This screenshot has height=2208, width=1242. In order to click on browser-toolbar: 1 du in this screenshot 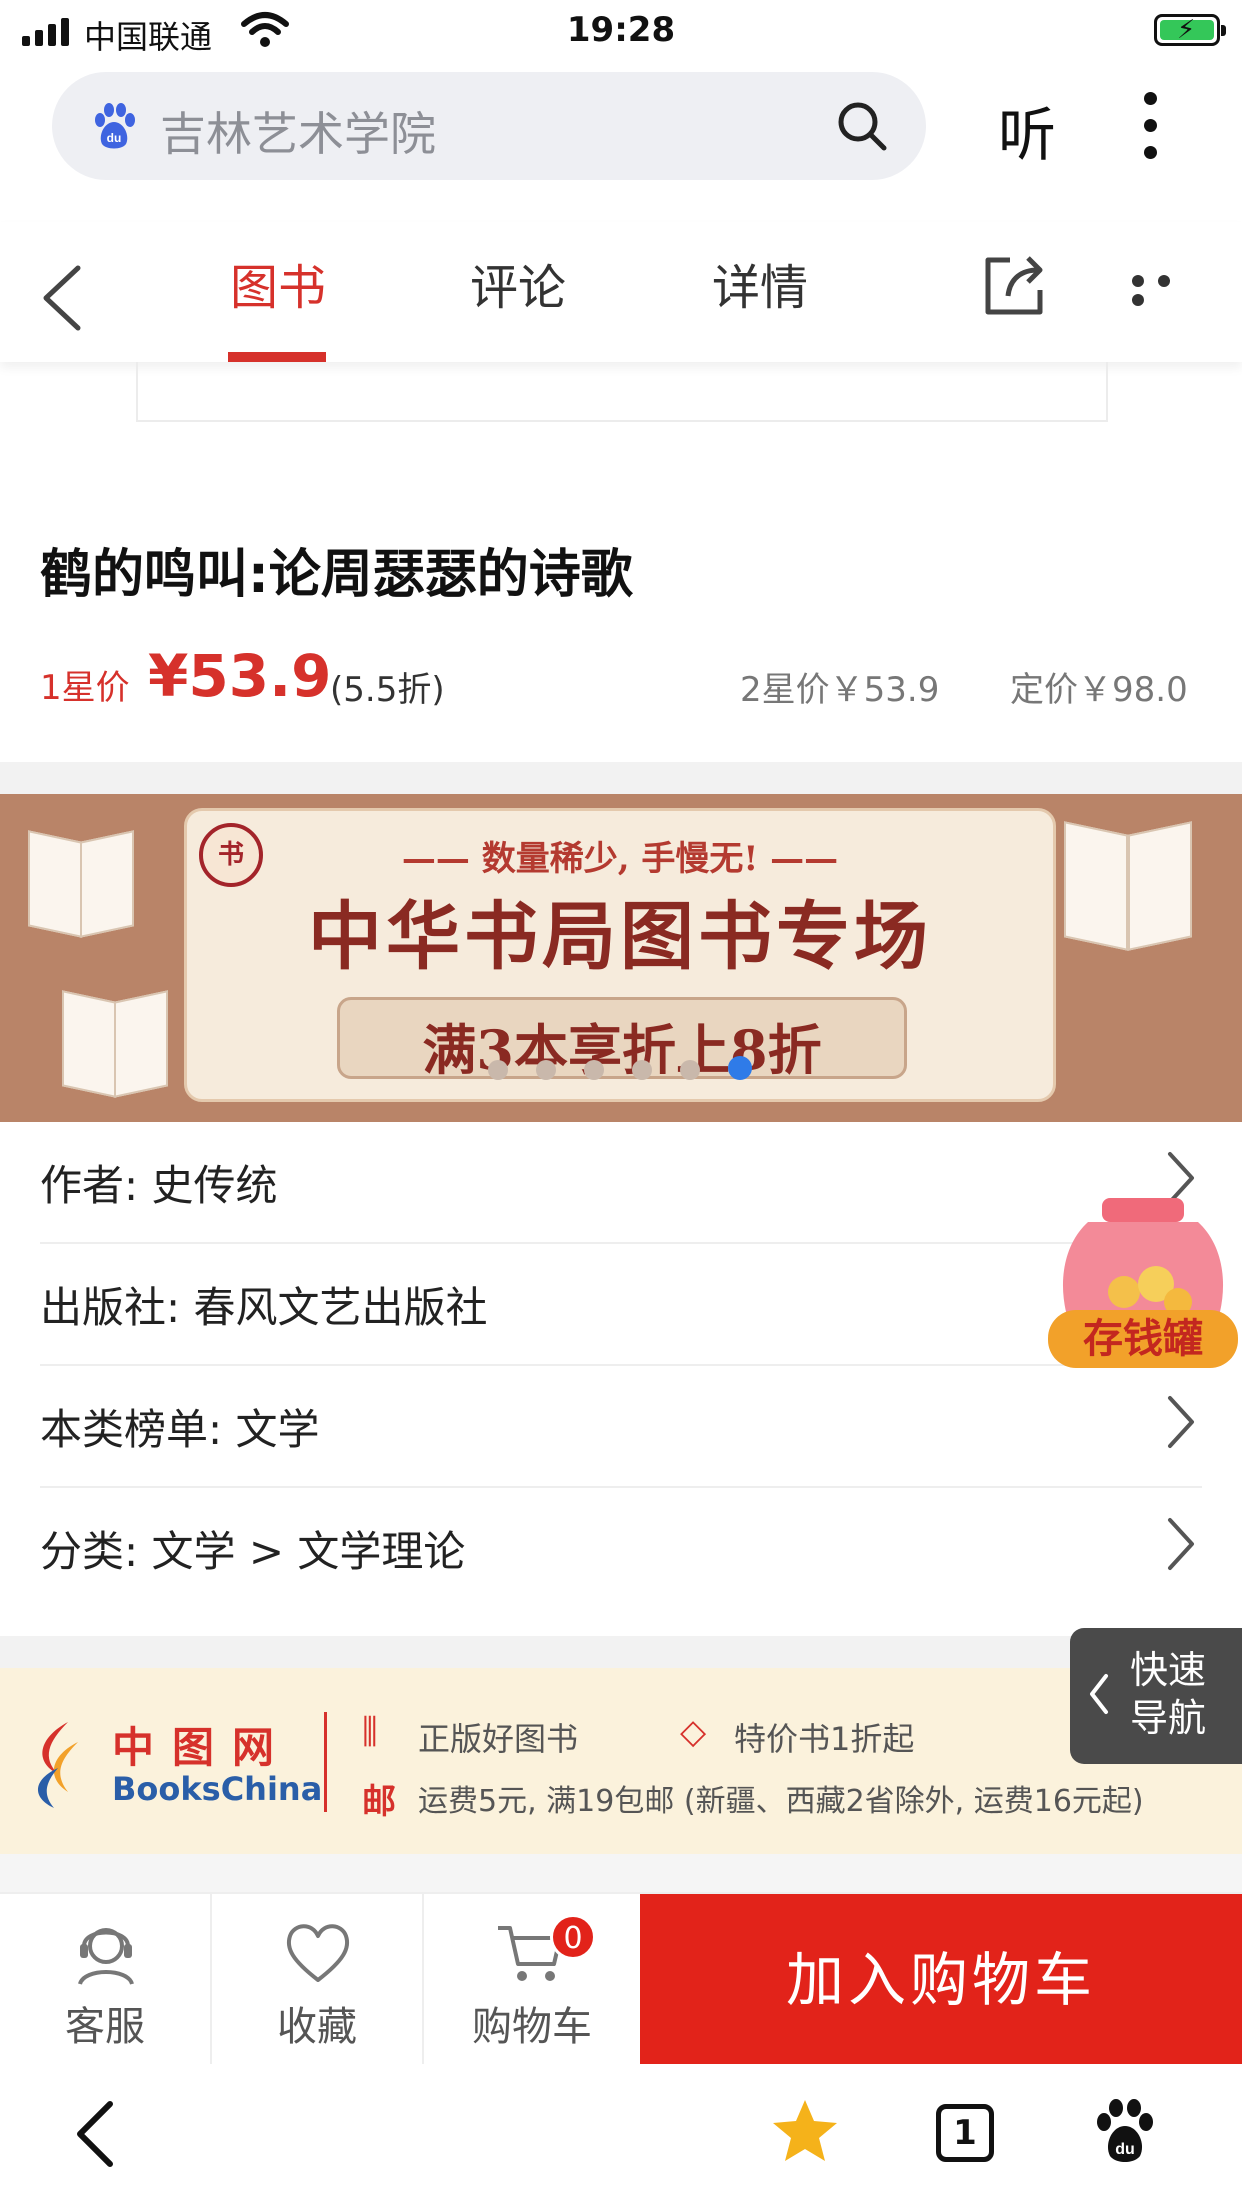, I will do `click(621, 2136)`.